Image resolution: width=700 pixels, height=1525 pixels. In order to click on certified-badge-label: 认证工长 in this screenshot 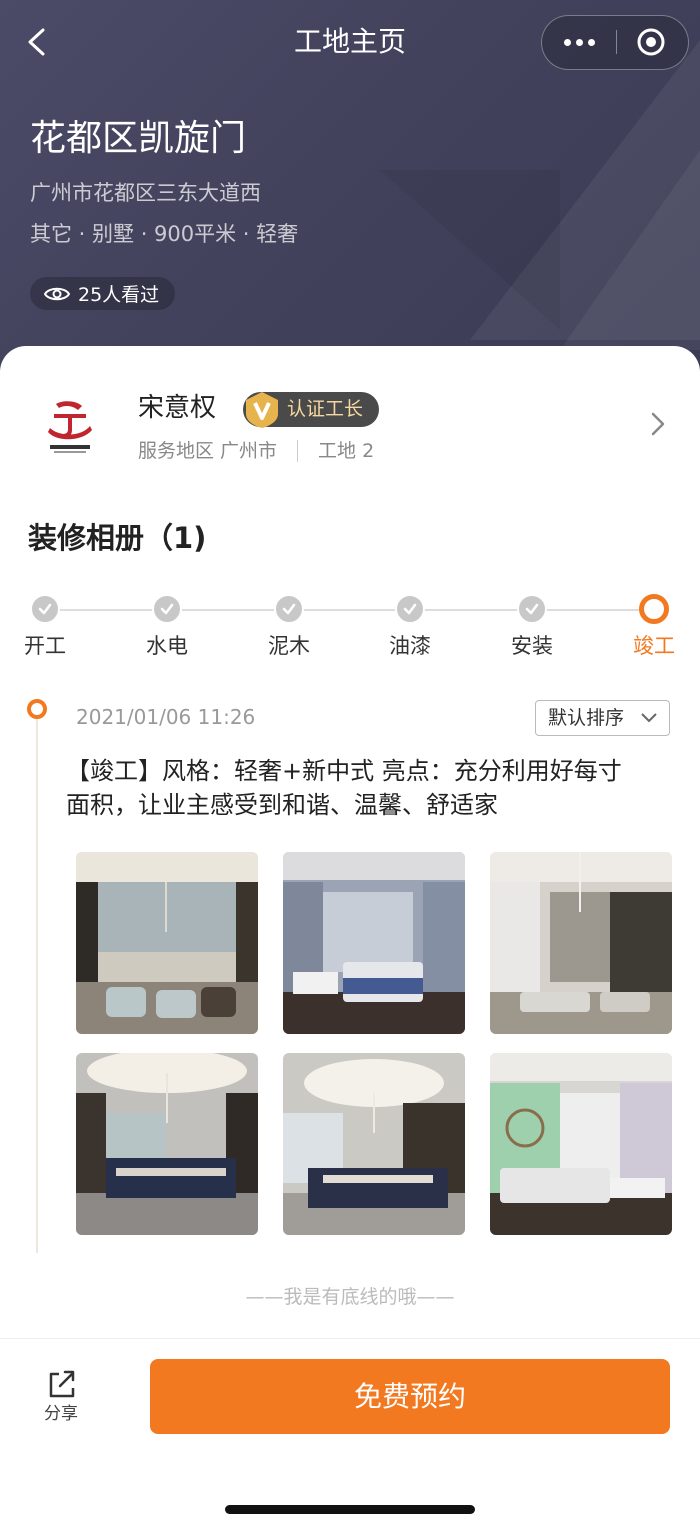, I will do `click(325, 409)`.